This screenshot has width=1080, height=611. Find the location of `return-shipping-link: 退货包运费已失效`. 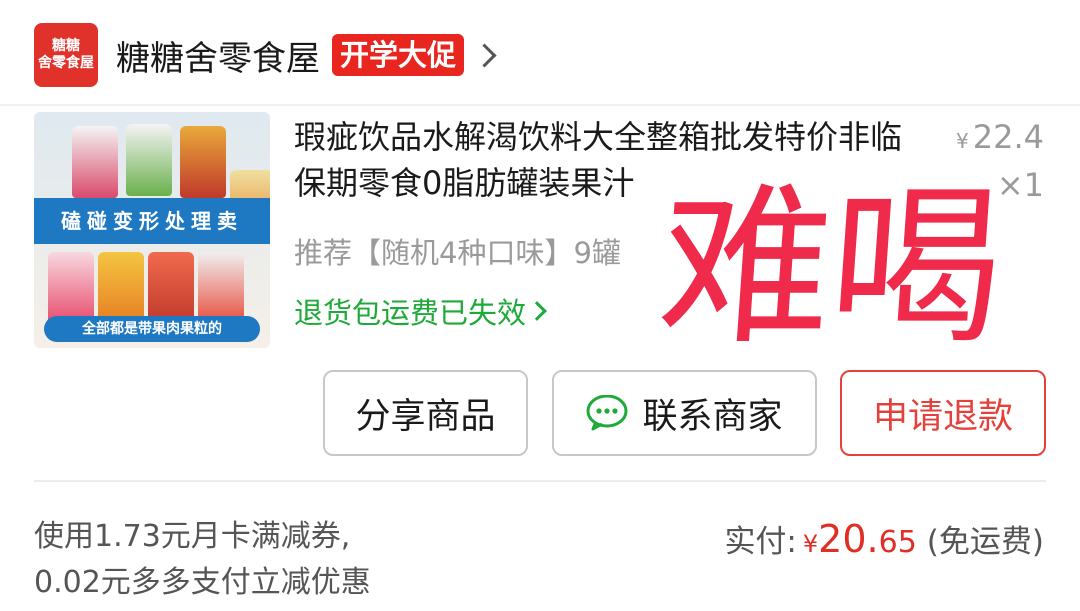

return-shipping-link: 退货包运费已失效 is located at coordinates (420, 311).